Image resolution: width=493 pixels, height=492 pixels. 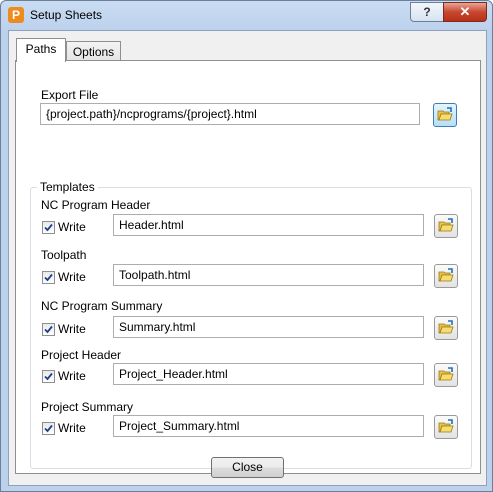 I want to click on project-summary-label: Project Summary, so click(x=87, y=407).